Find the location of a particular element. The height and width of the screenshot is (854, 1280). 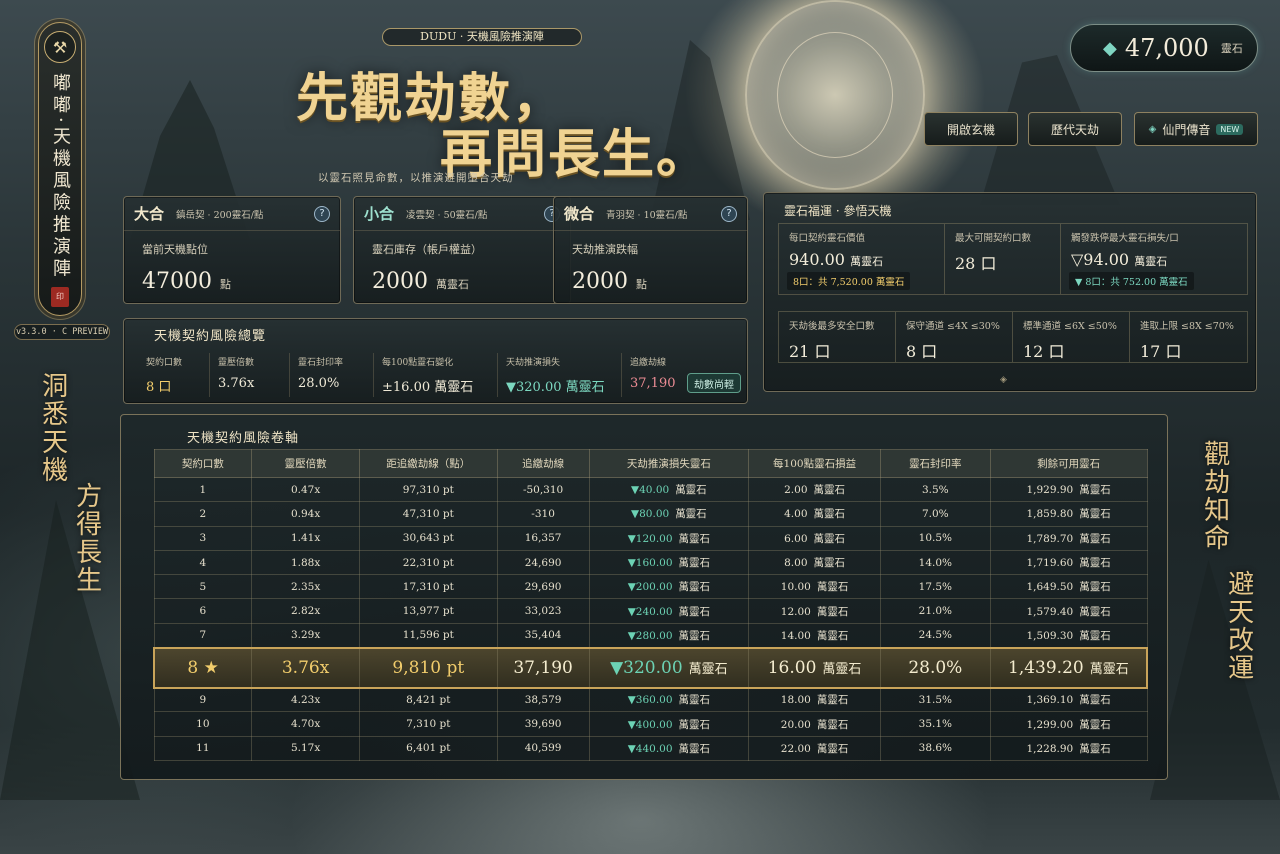

table-cell: ▼200.00 萬靈石 is located at coordinates (669, 587).